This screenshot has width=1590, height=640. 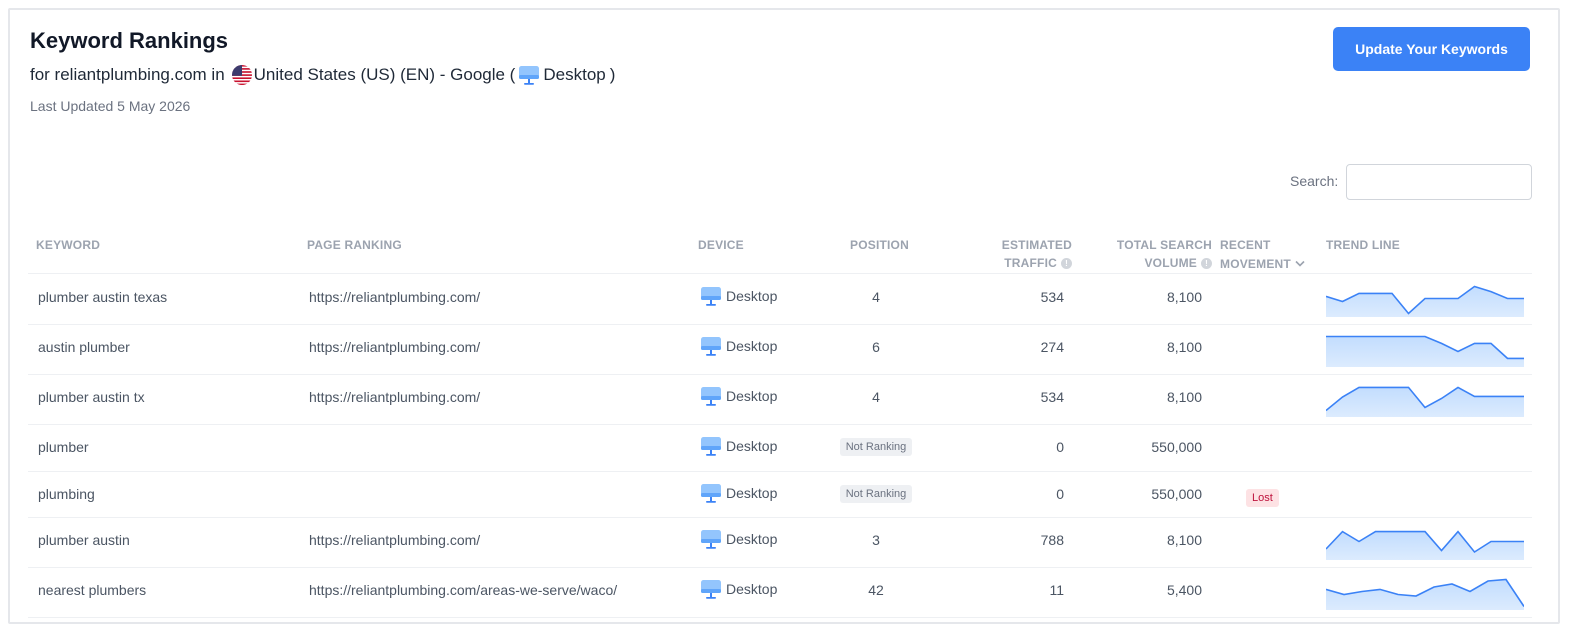 What do you see at coordinates (127, 74) in the screenshot?
I see `subtitle-domain-text: for reliantplumbing.com in` at bounding box center [127, 74].